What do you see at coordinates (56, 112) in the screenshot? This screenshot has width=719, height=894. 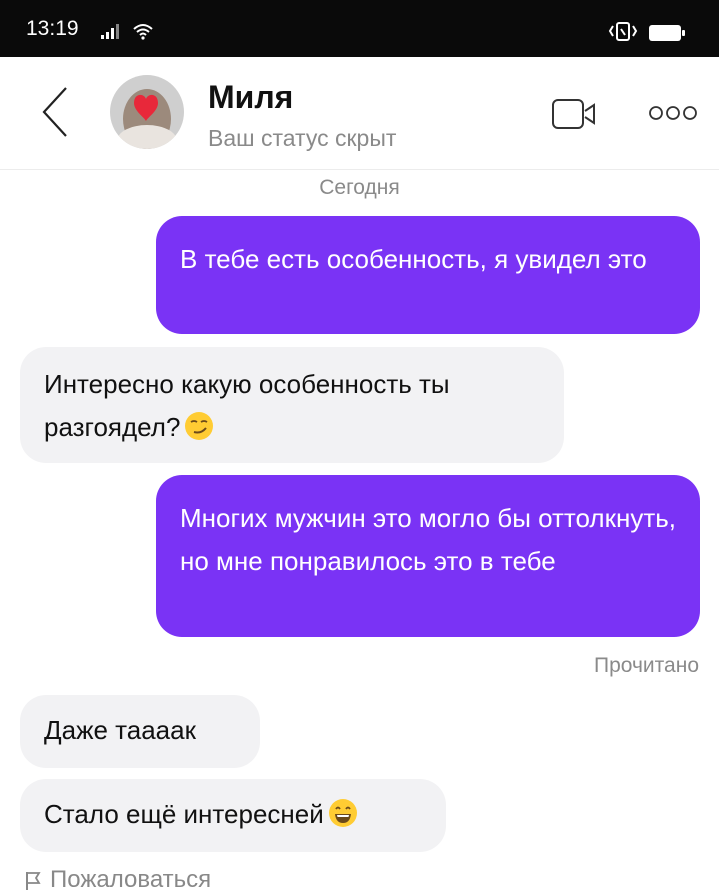 I see `back-arrow-icon` at bounding box center [56, 112].